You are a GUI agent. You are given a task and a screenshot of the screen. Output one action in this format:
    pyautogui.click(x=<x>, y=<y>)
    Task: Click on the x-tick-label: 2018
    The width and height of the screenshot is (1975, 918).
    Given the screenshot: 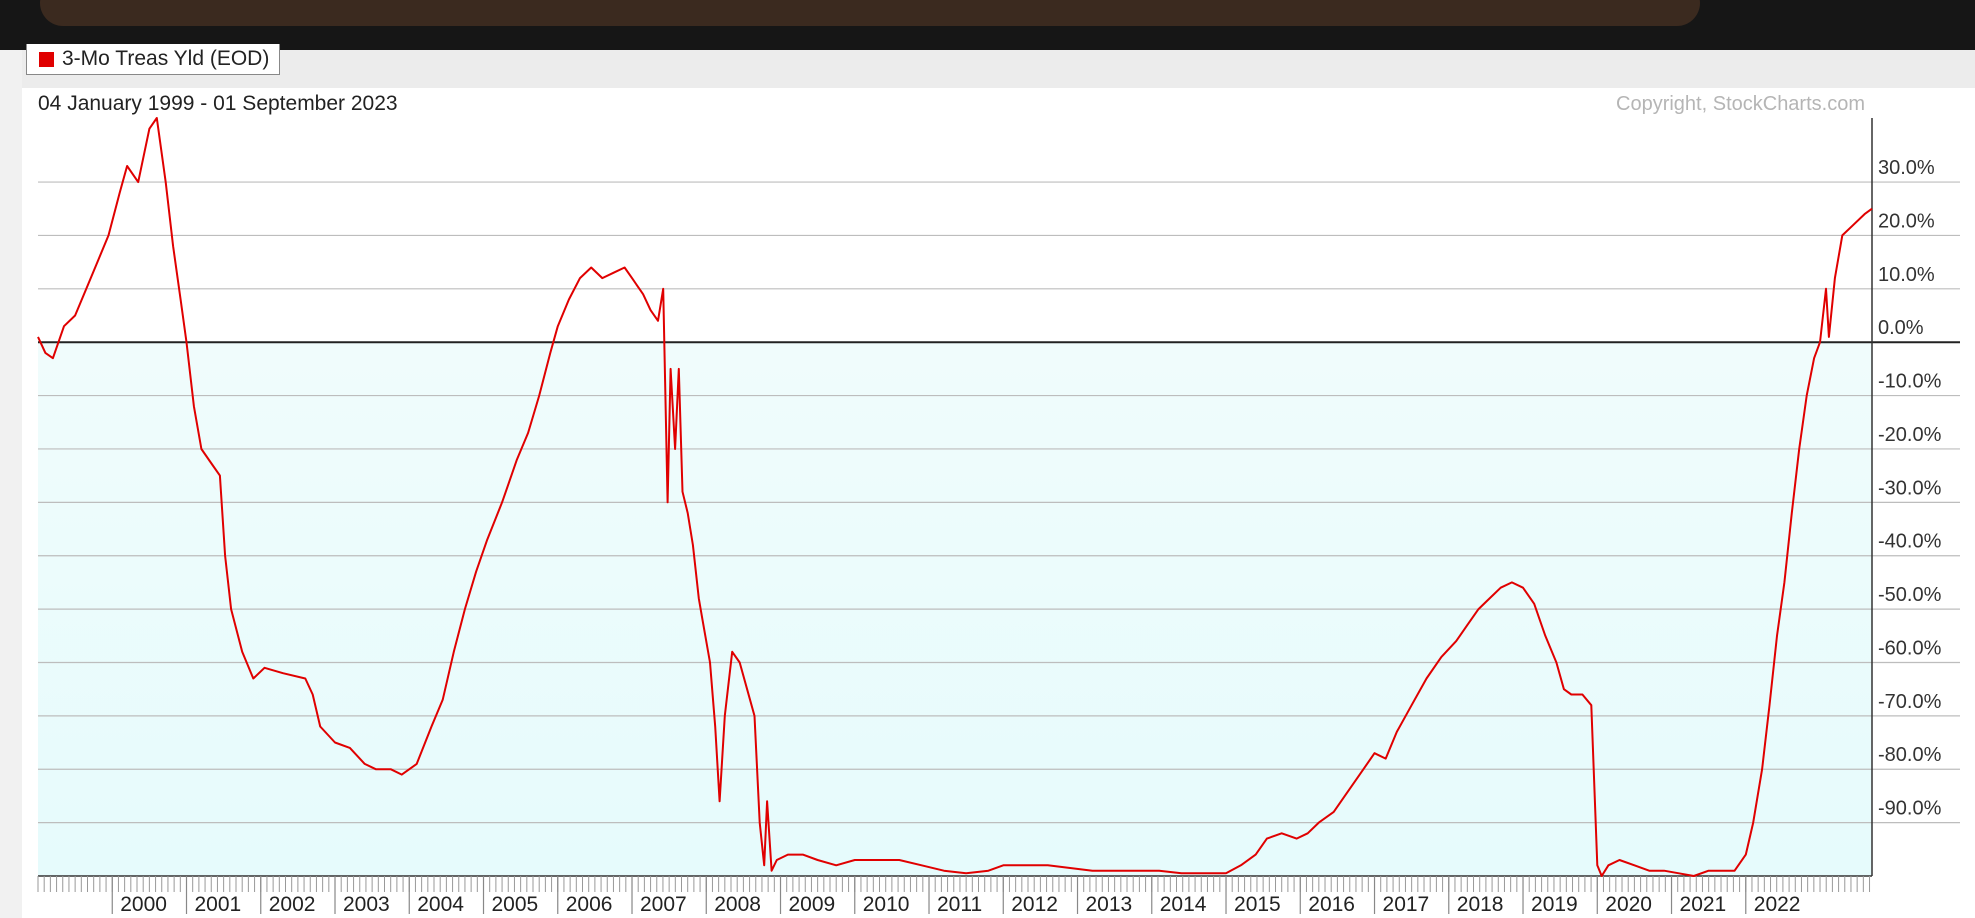 What is the action you would take?
    pyautogui.click(x=1480, y=904)
    